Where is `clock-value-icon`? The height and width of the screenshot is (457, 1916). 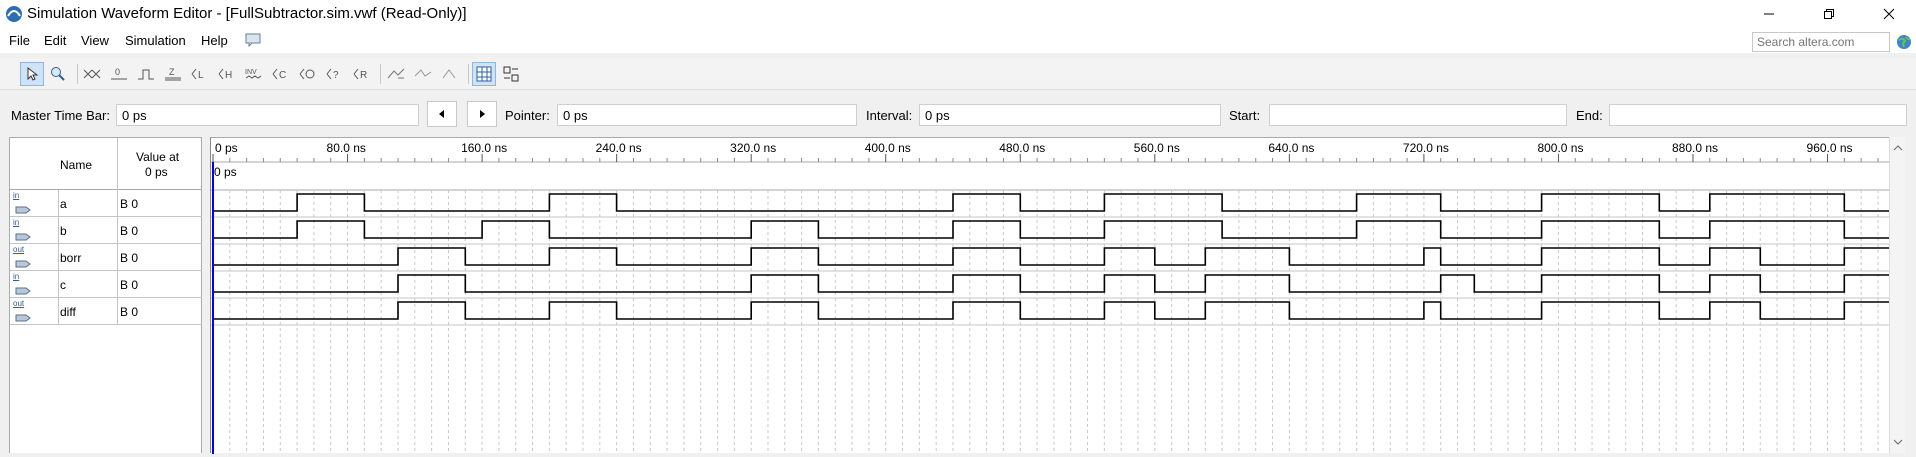 clock-value-icon is located at coordinates (307, 74).